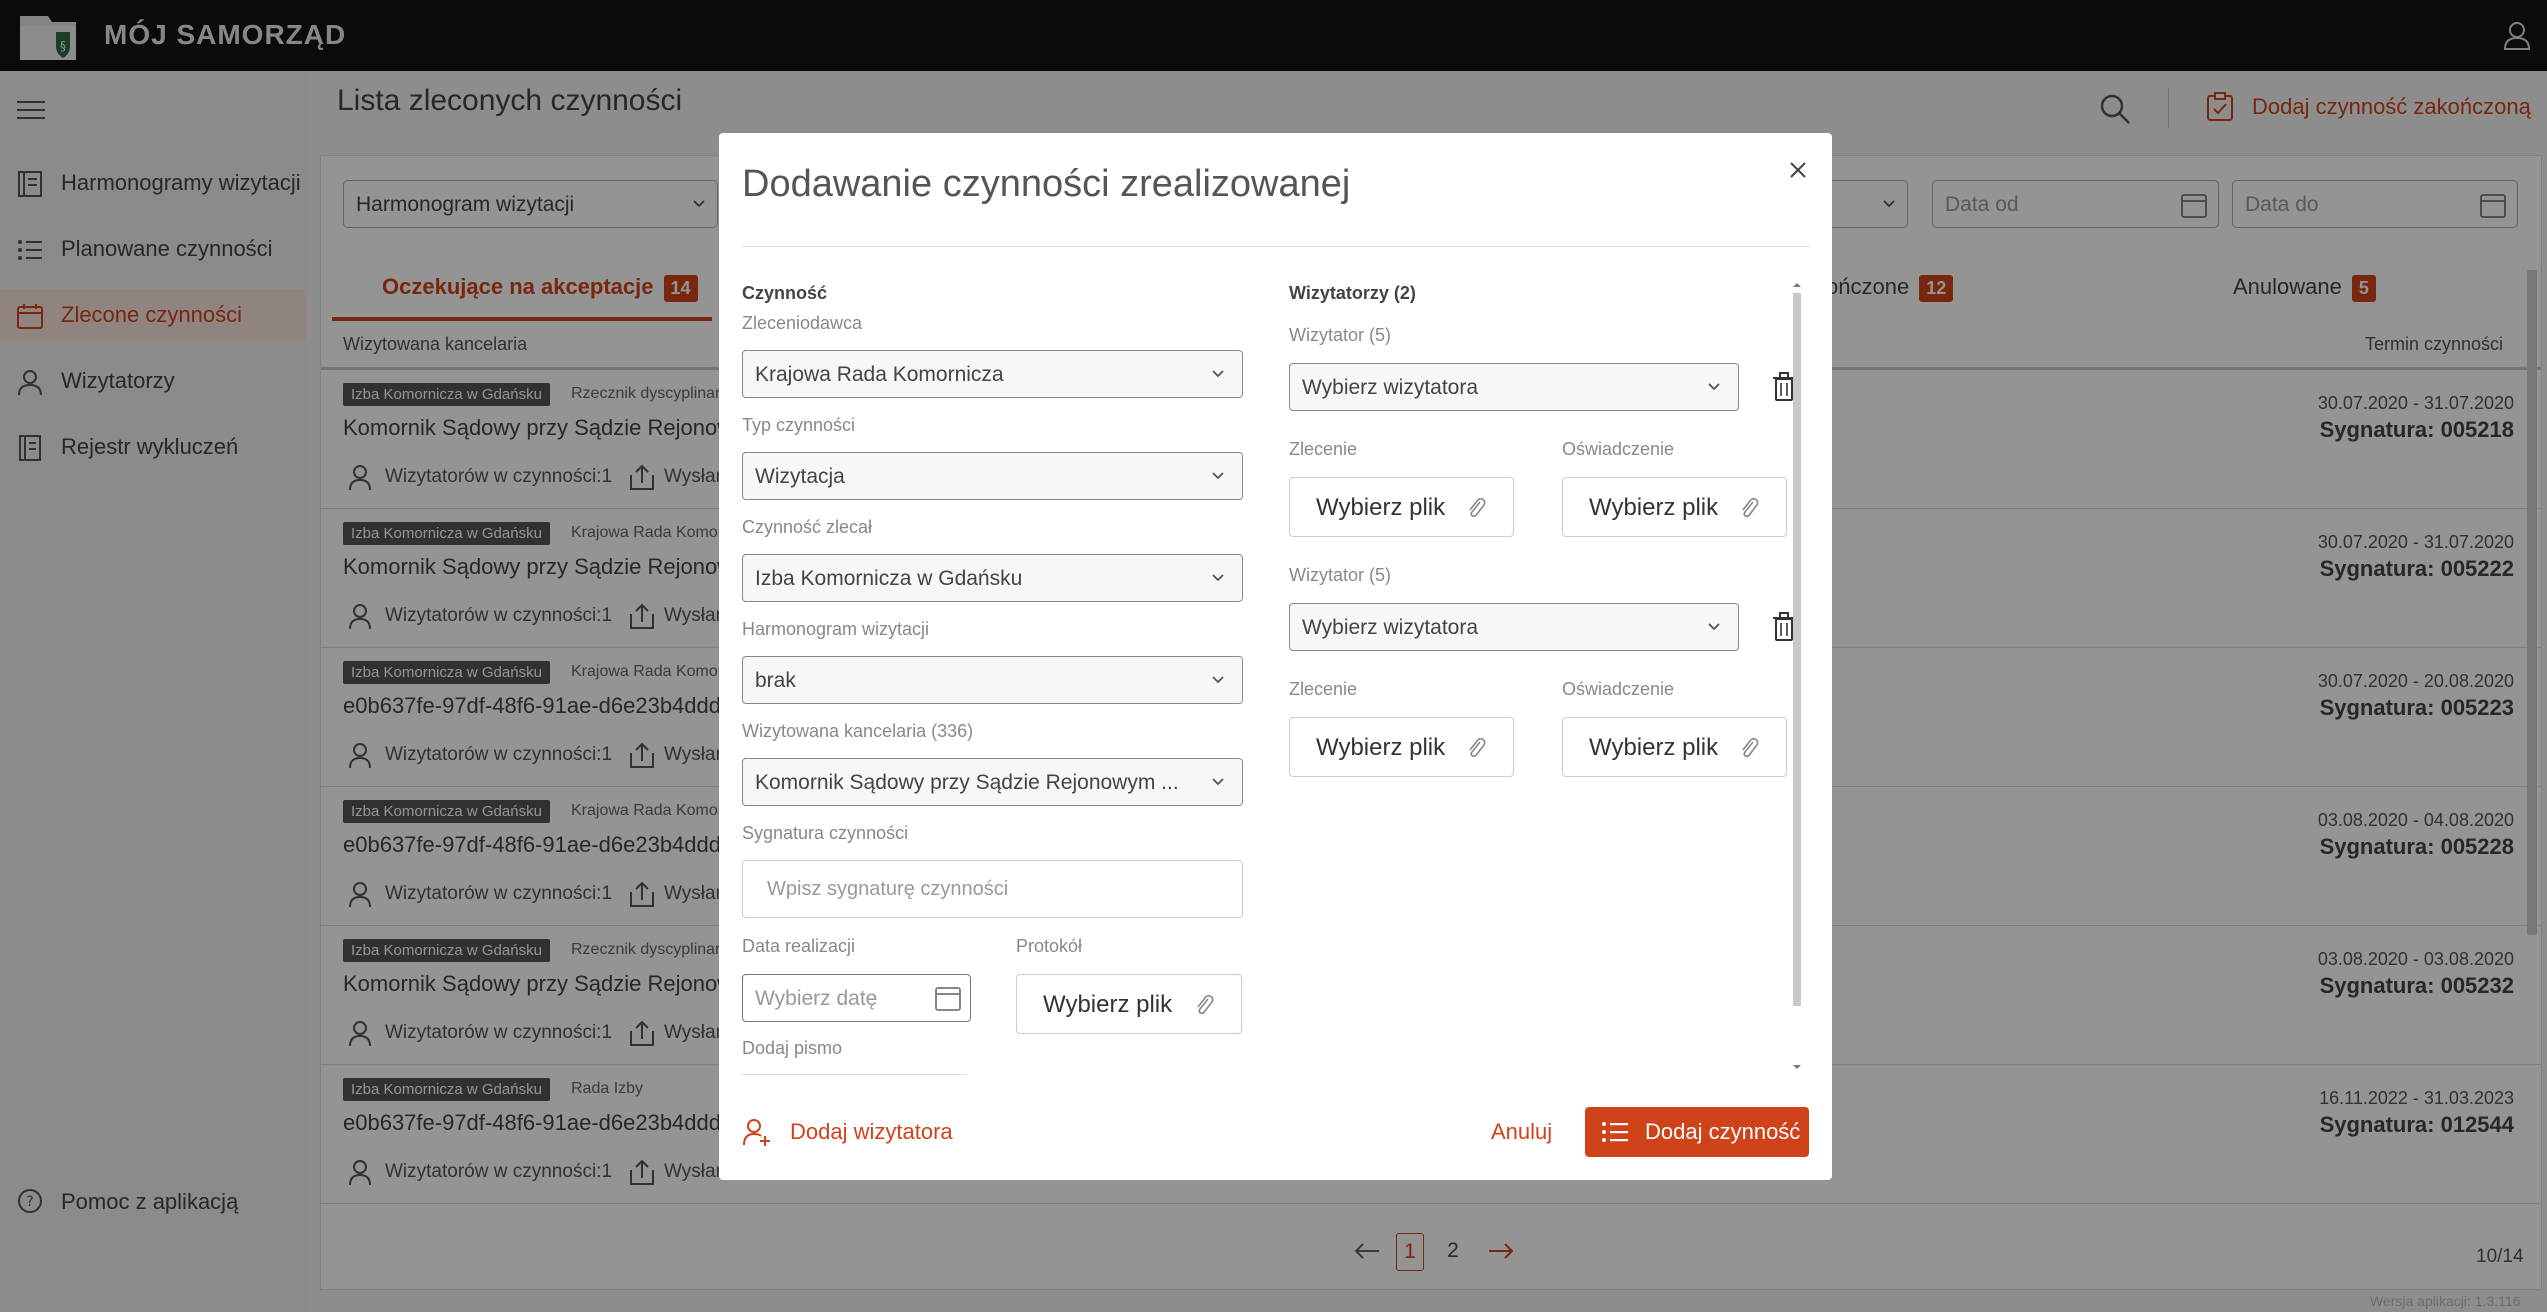 The width and height of the screenshot is (2547, 1312). I want to click on visitor-2-select: Wybierz wizytatora, so click(1514, 627).